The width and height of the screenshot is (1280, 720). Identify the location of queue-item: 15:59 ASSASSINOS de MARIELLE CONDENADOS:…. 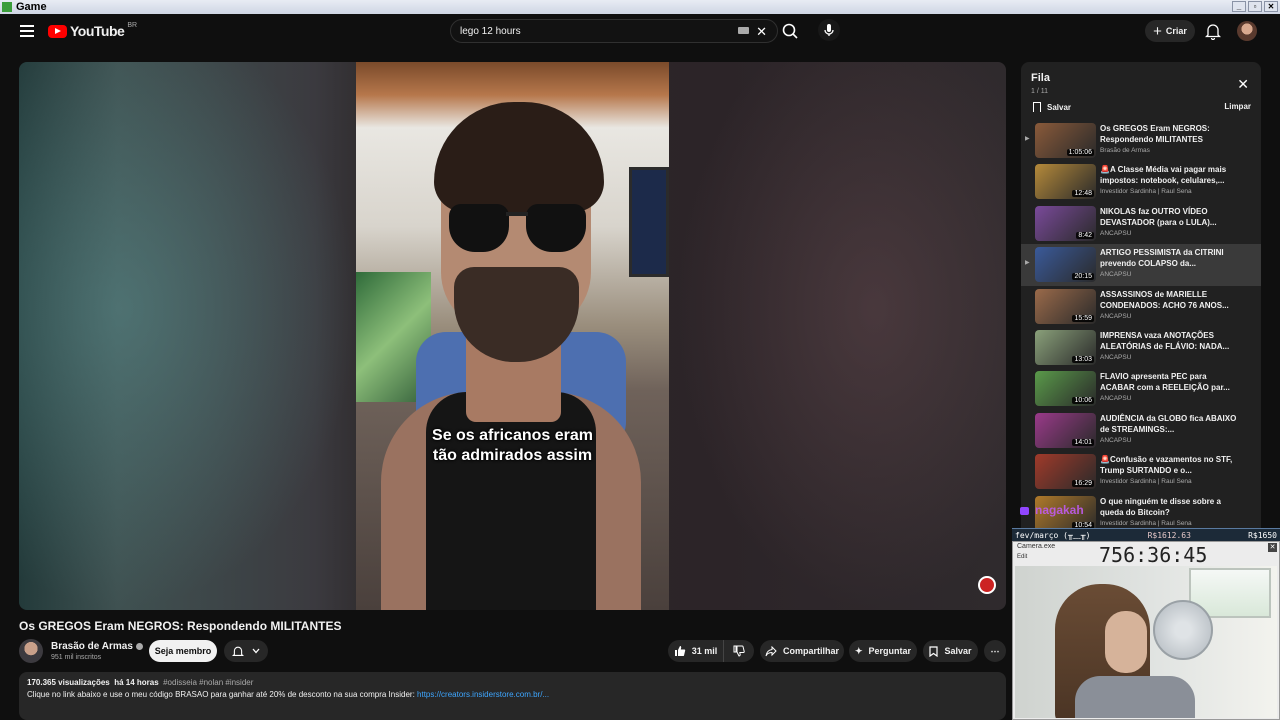
(1141, 306).